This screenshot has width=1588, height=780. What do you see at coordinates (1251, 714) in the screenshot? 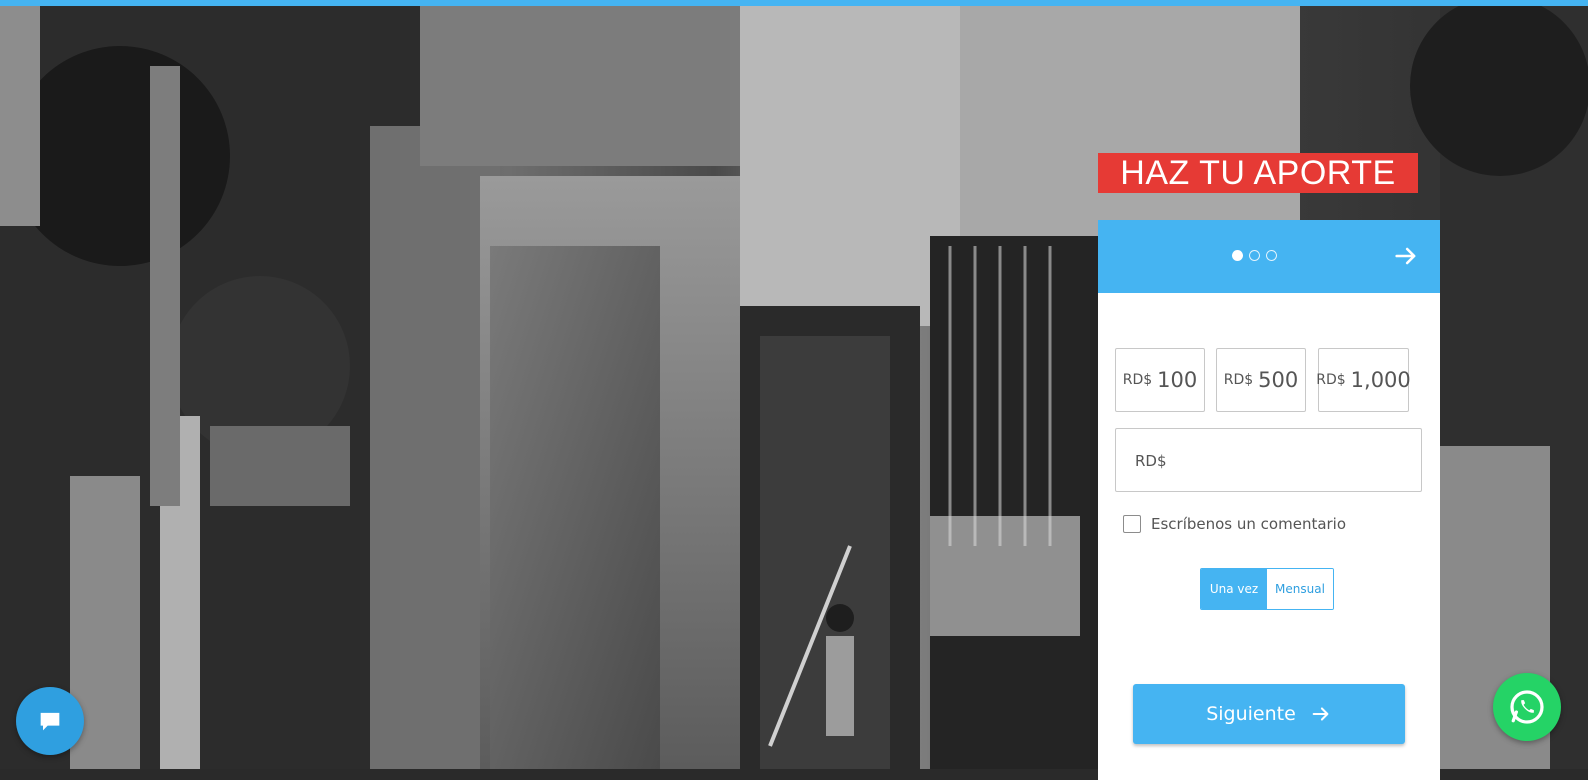
I see `next-step-label: Siguiente` at bounding box center [1251, 714].